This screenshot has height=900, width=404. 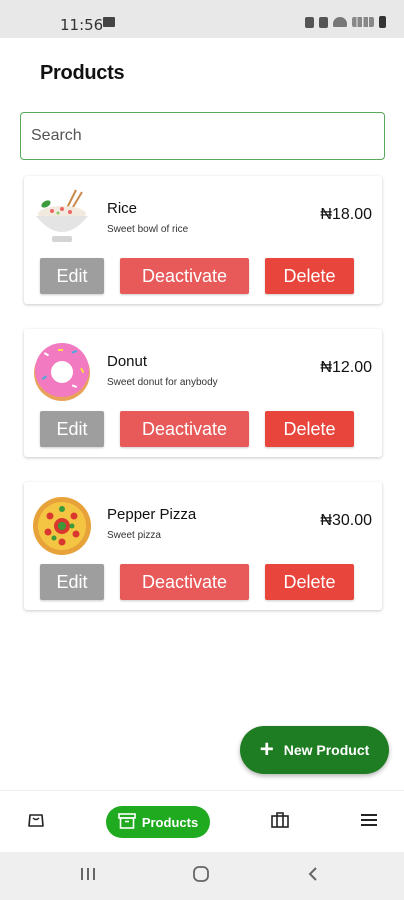 I want to click on bottom-nav: Products, so click(x=202, y=821).